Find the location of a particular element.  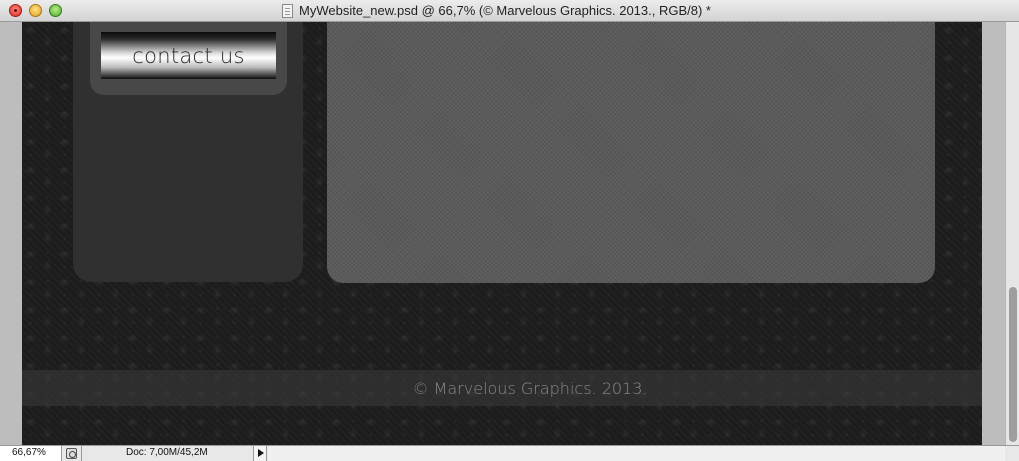

document-size-info: Doc: 7,00M/45,2M is located at coordinates (167, 452).